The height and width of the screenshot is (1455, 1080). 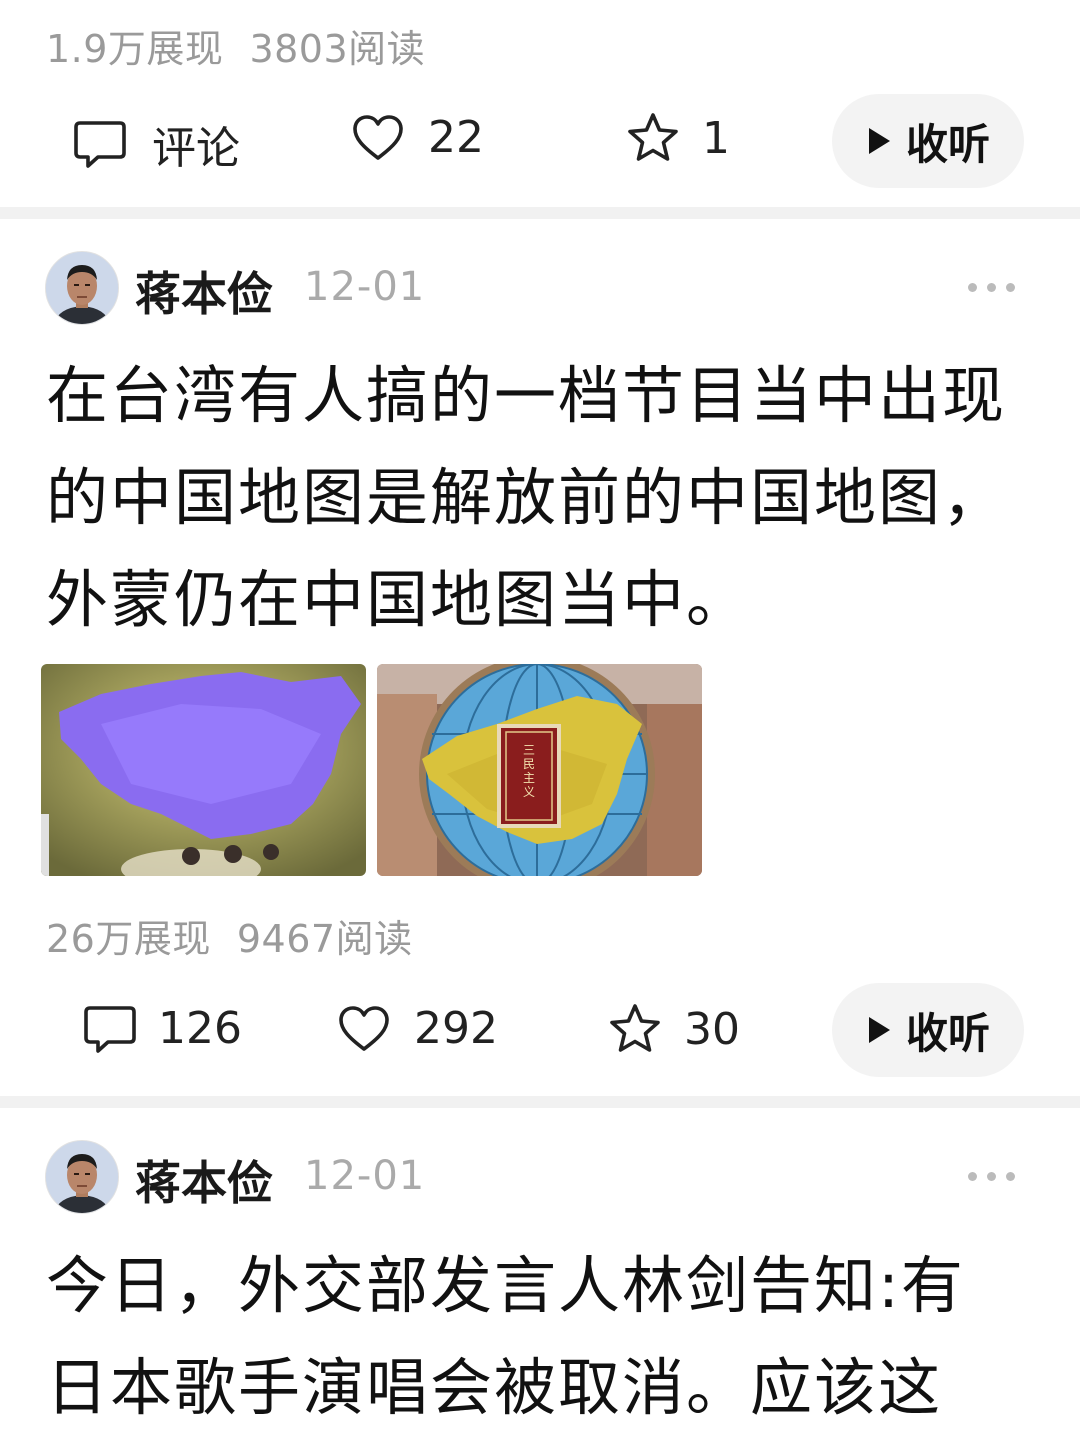 What do you see at coordinates (494, 1387) in the screenshot?
I see `post-text-line: 日本歌手演唱会被取消。应该这` at bounding box center [494, 1387].